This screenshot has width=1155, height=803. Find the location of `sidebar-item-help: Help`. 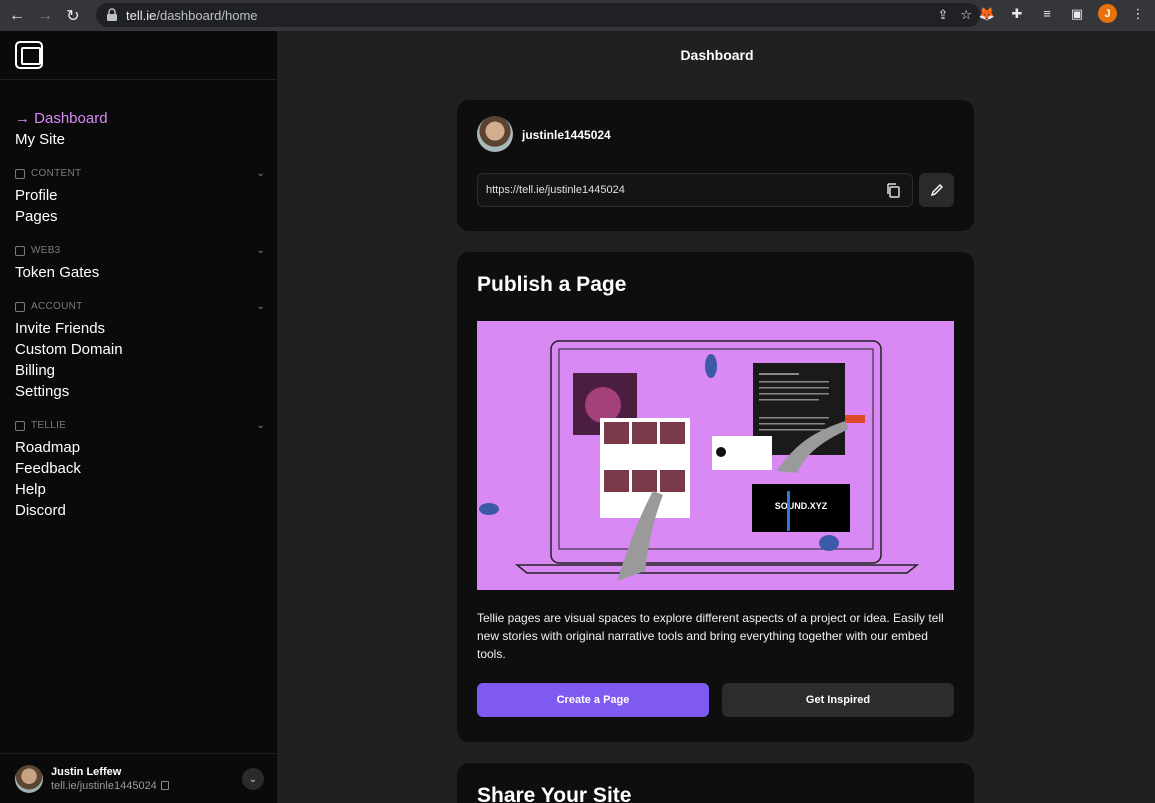

sidebar-item-help: Help is located at coordinates (146, 489).